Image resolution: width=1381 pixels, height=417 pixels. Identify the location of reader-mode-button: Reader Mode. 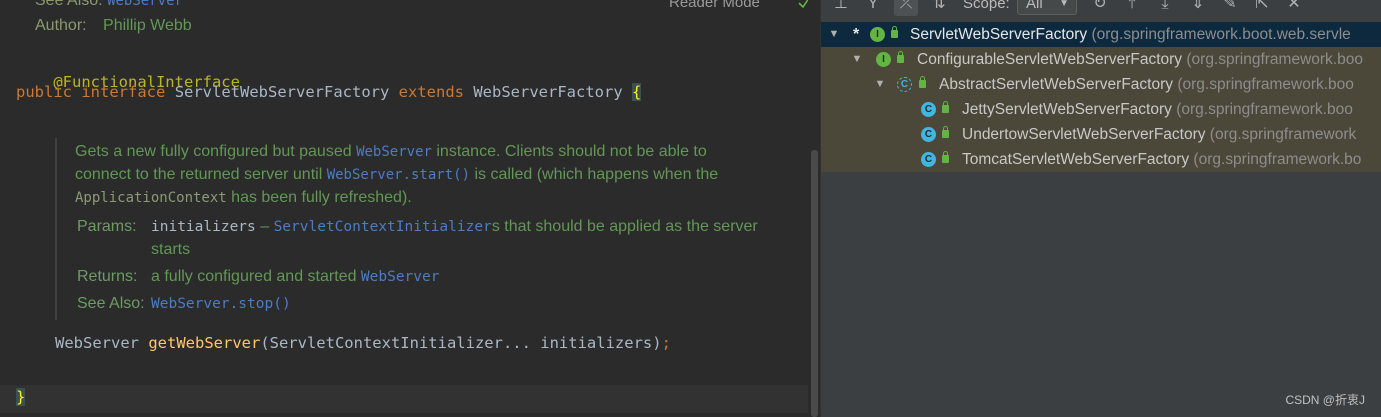
(714, 5).